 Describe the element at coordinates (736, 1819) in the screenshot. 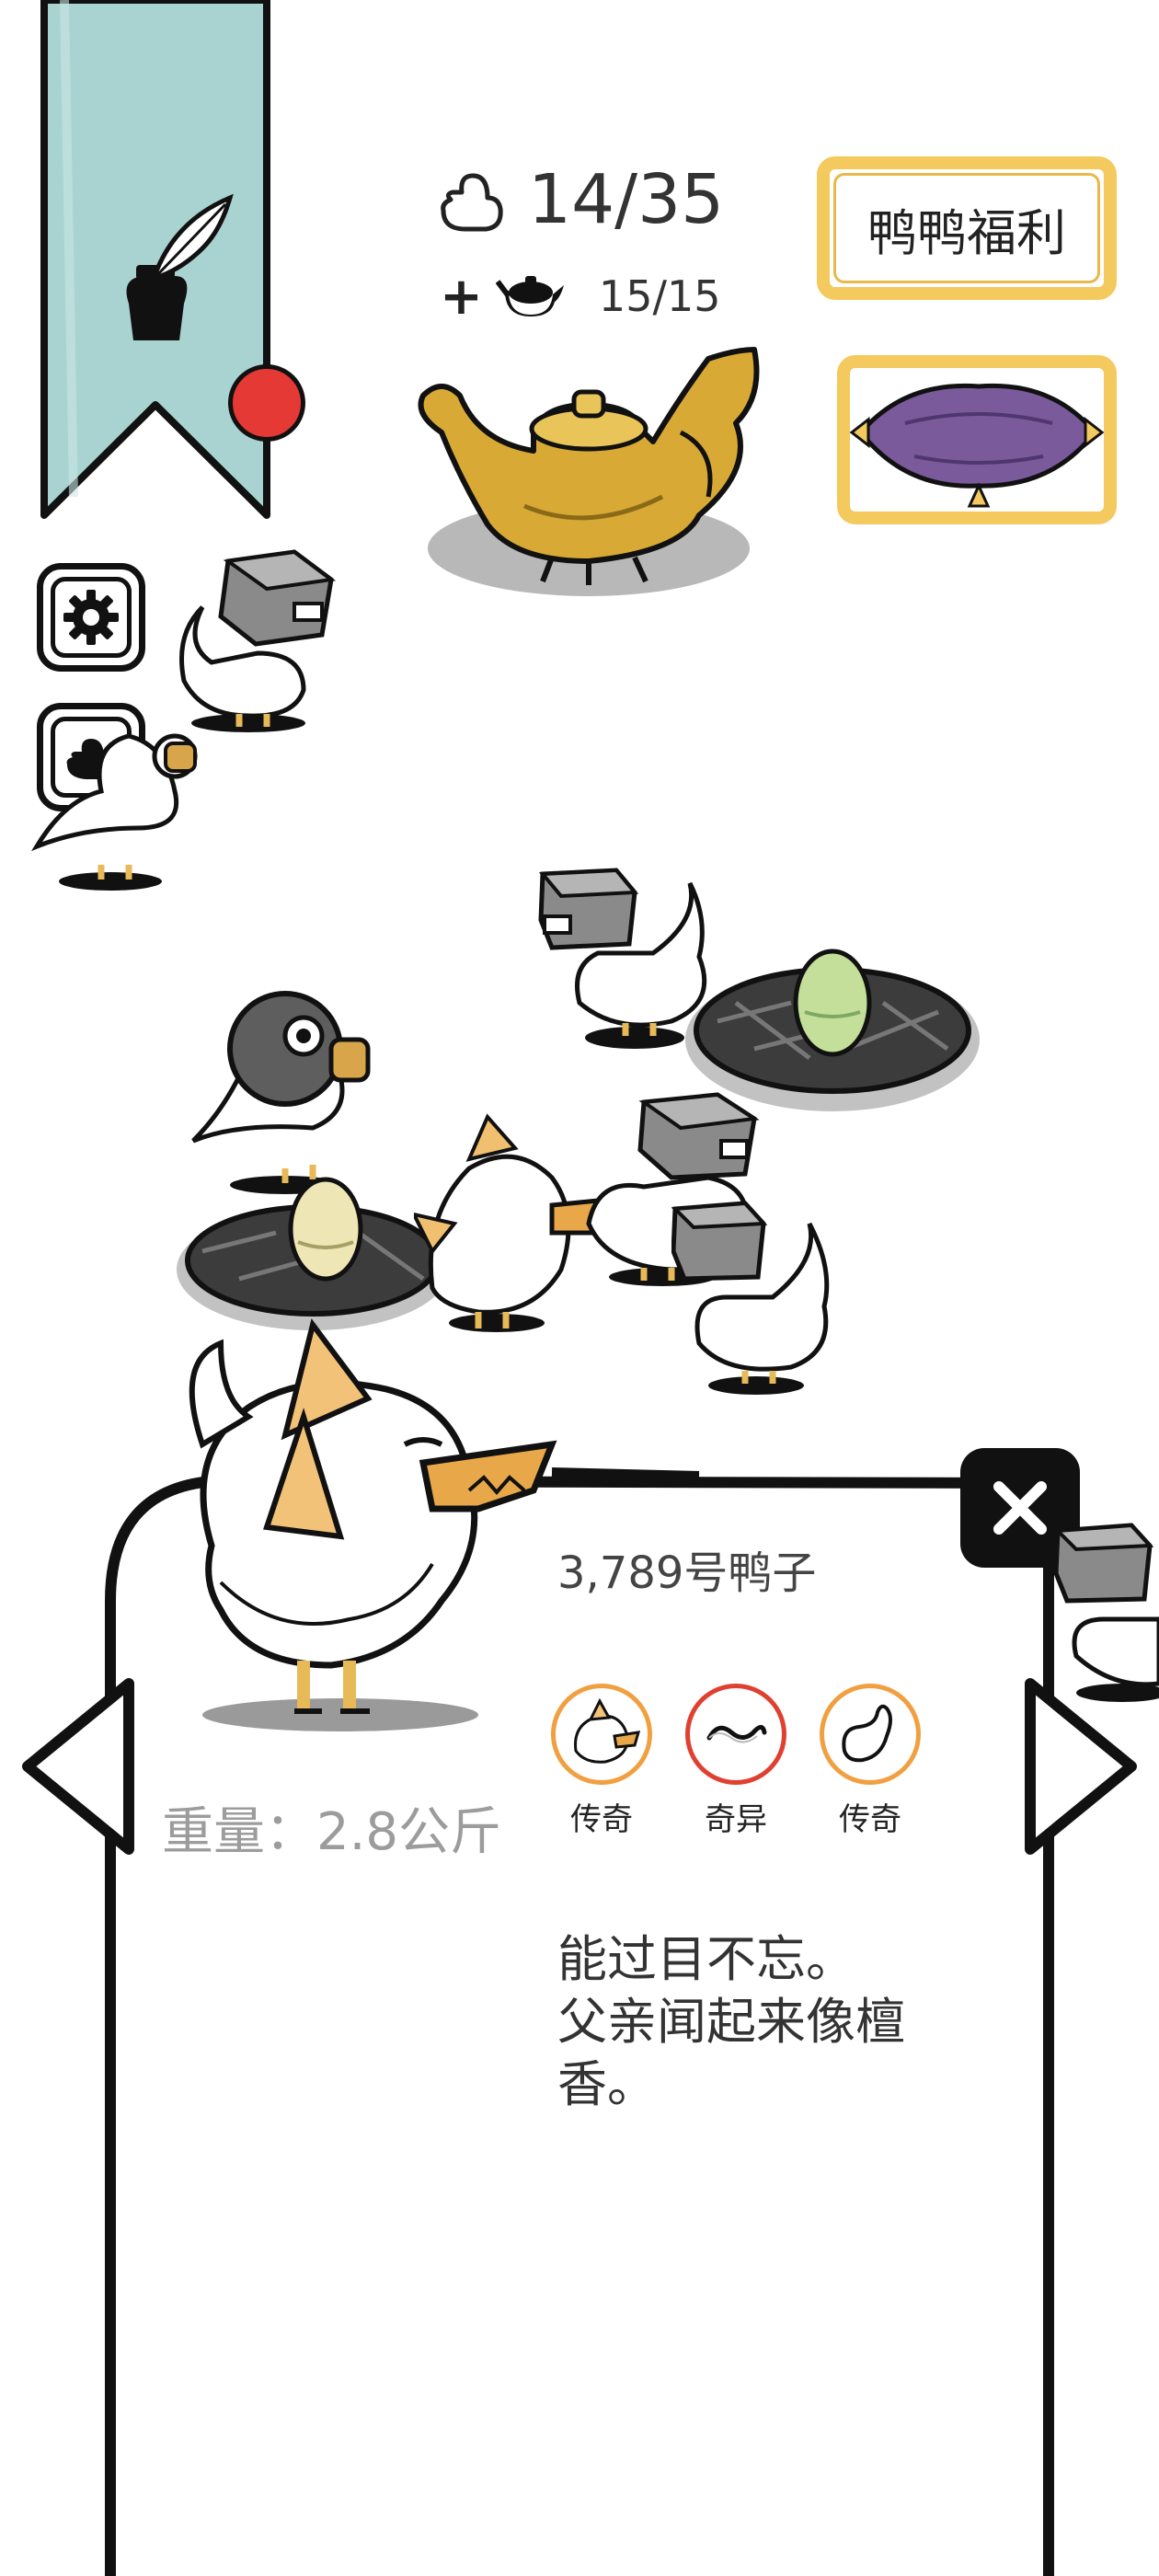

I see `trait-label: 奇异` at that location.